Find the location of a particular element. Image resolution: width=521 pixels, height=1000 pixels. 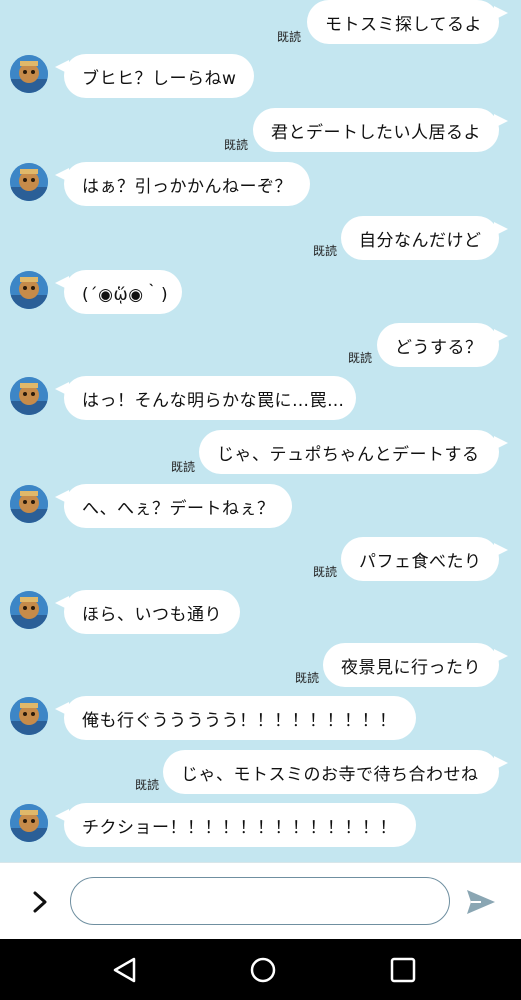

message-bubble-received: チクショー！！！！！！！！！！！！！ is located at coordinates (235, 825).